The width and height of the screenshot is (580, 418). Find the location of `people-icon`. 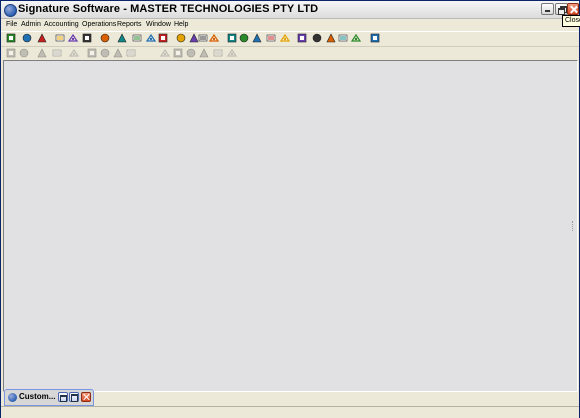

people-icon is located at coordinates (105, 38).